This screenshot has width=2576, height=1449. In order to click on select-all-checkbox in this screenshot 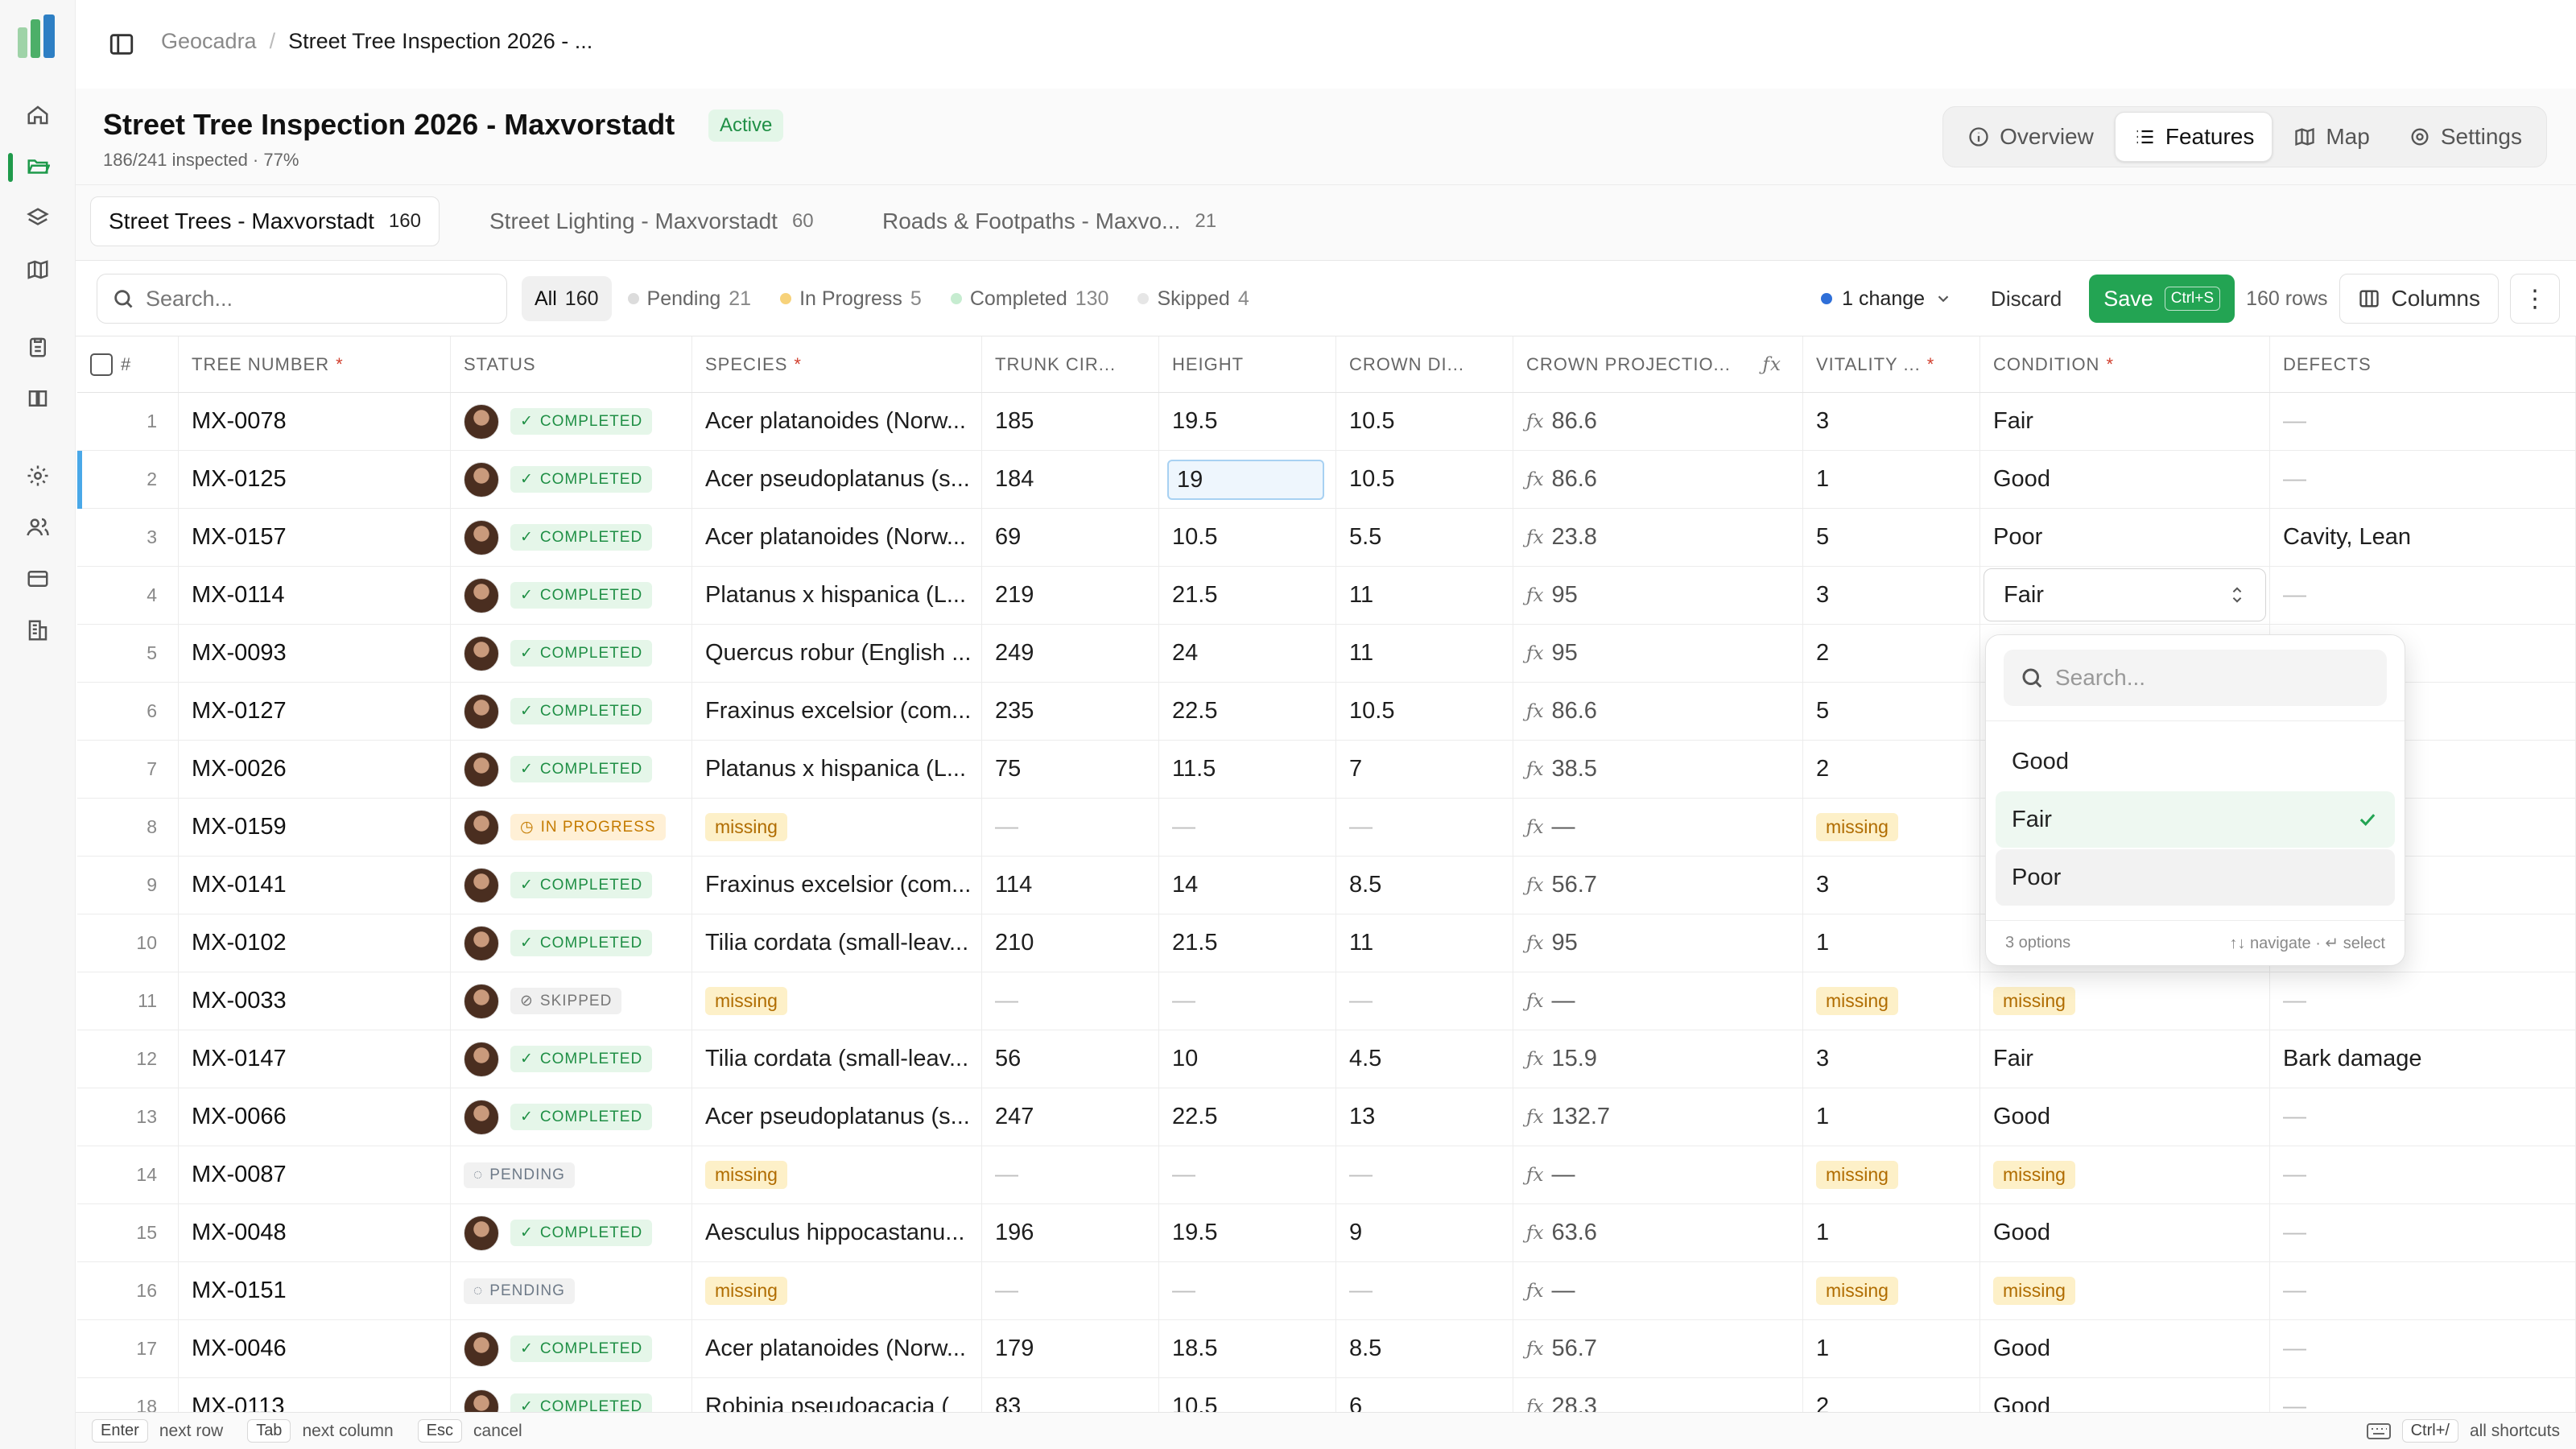, I will do `click(101, 364)`.